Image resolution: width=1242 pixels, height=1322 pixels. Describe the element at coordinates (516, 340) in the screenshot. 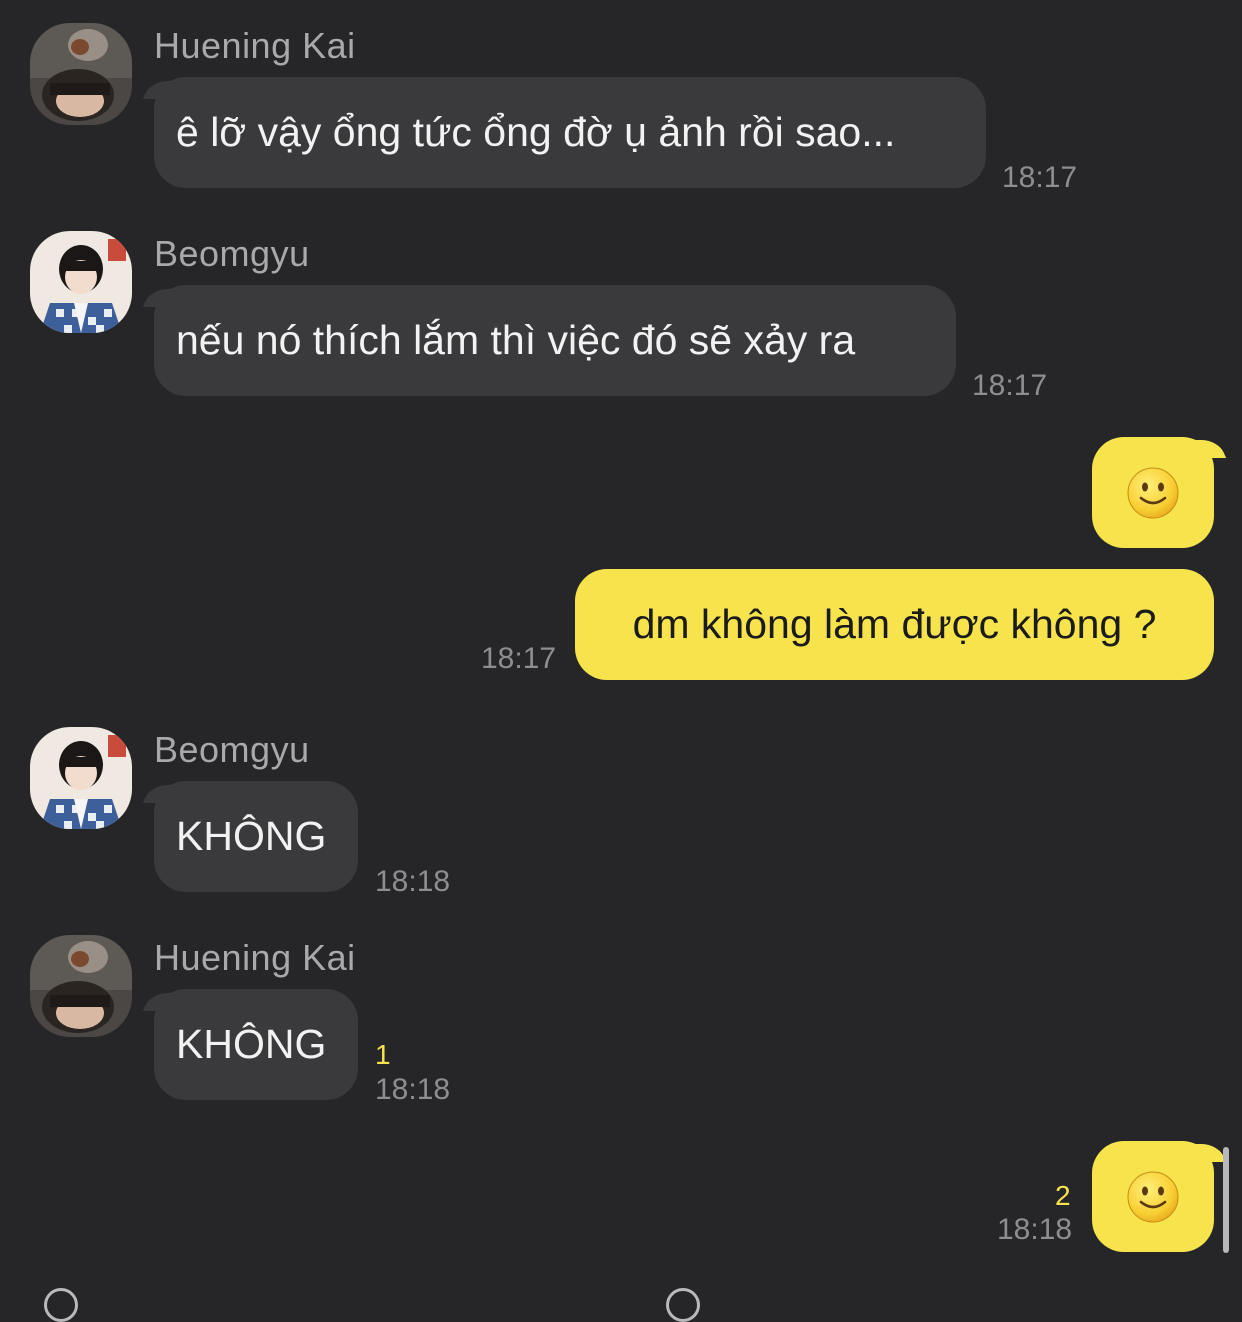

I see `message-text: nếu nó thích lắm thì việc đó sẽ xảy ra` at that location.